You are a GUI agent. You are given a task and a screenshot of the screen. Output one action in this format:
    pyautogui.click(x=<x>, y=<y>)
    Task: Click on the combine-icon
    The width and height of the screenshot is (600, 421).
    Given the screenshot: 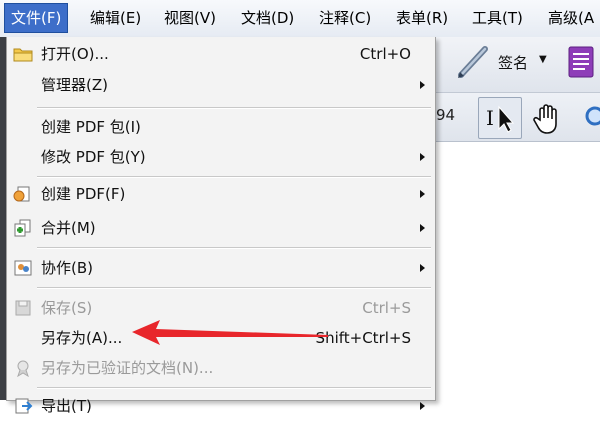 What is the action you would take?
    pyautogui.click(x=22, y=228)
    